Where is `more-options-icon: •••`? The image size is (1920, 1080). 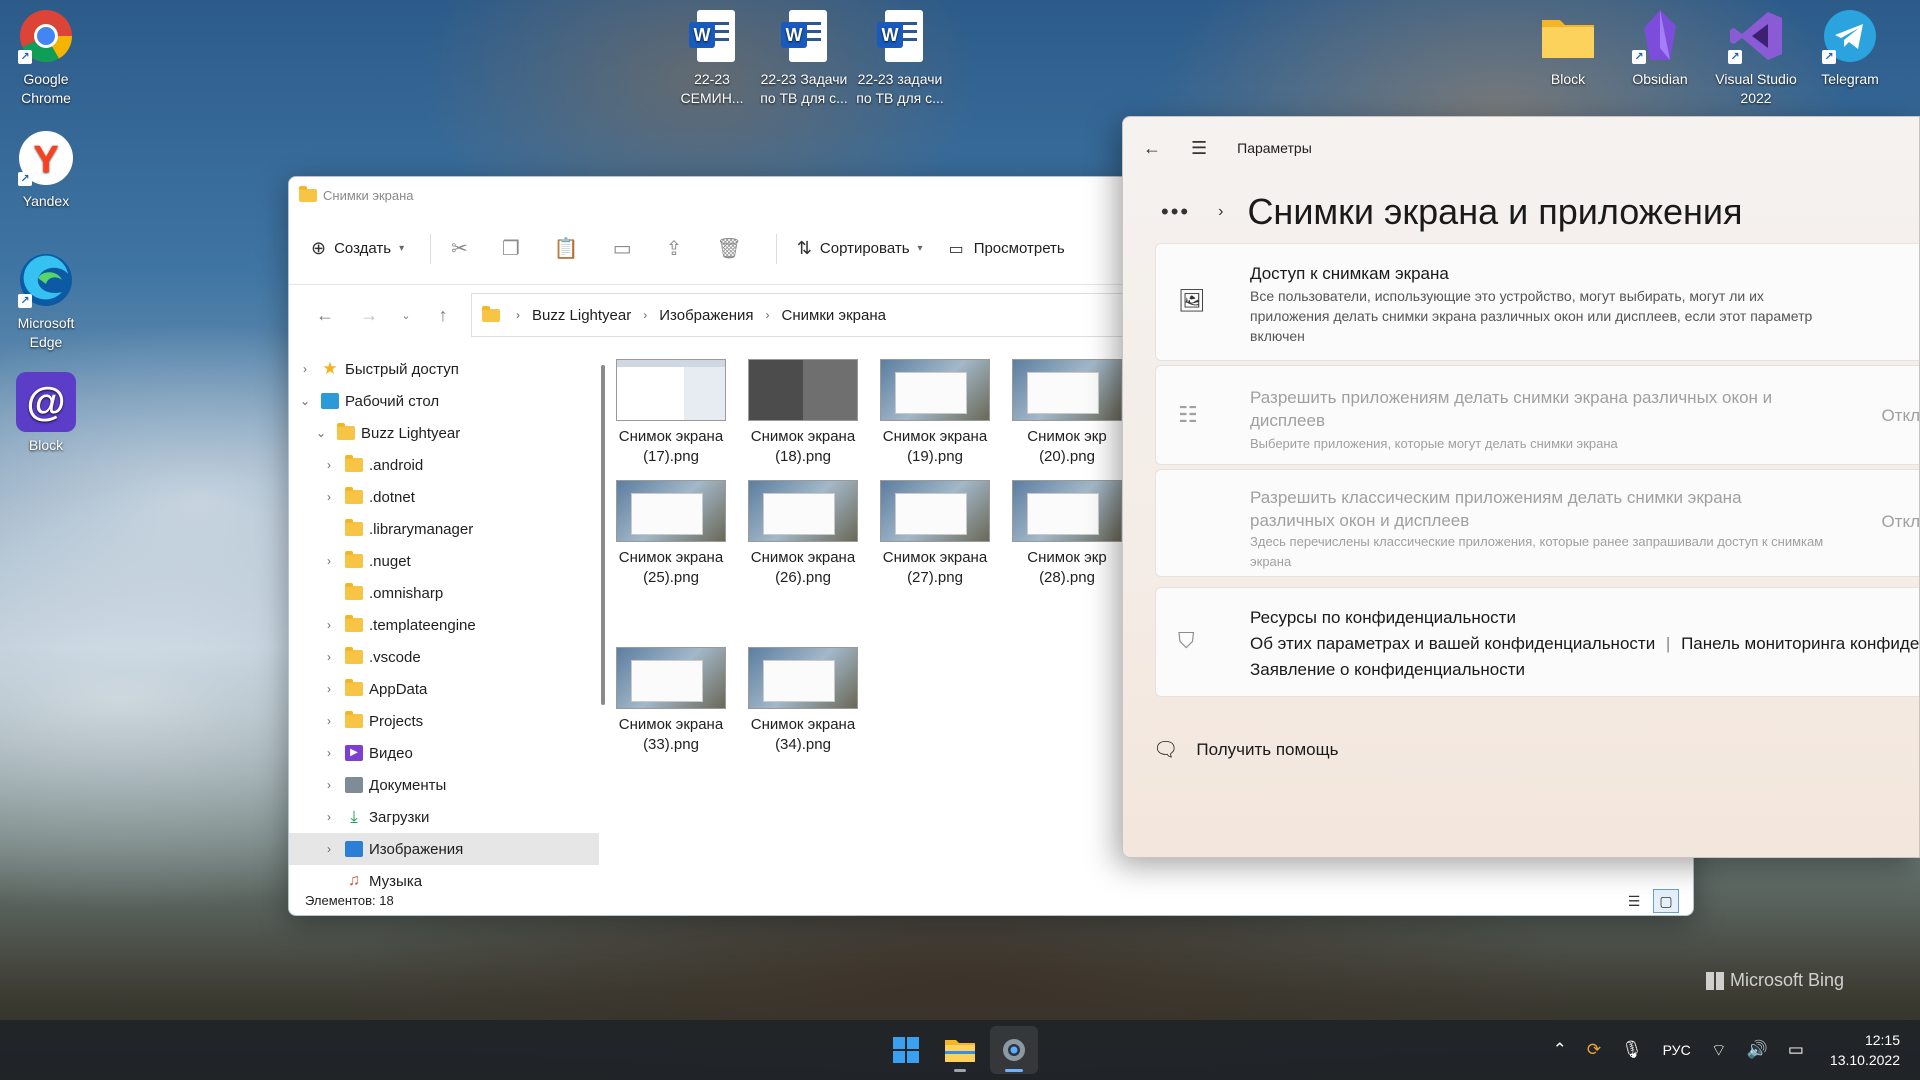 more-options-icon: ••• is located at coordinates (1175, 212).